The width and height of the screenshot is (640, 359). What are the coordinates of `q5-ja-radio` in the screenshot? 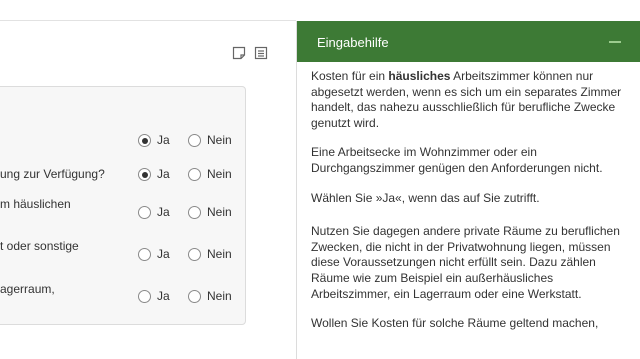 It's located at (144, 296).